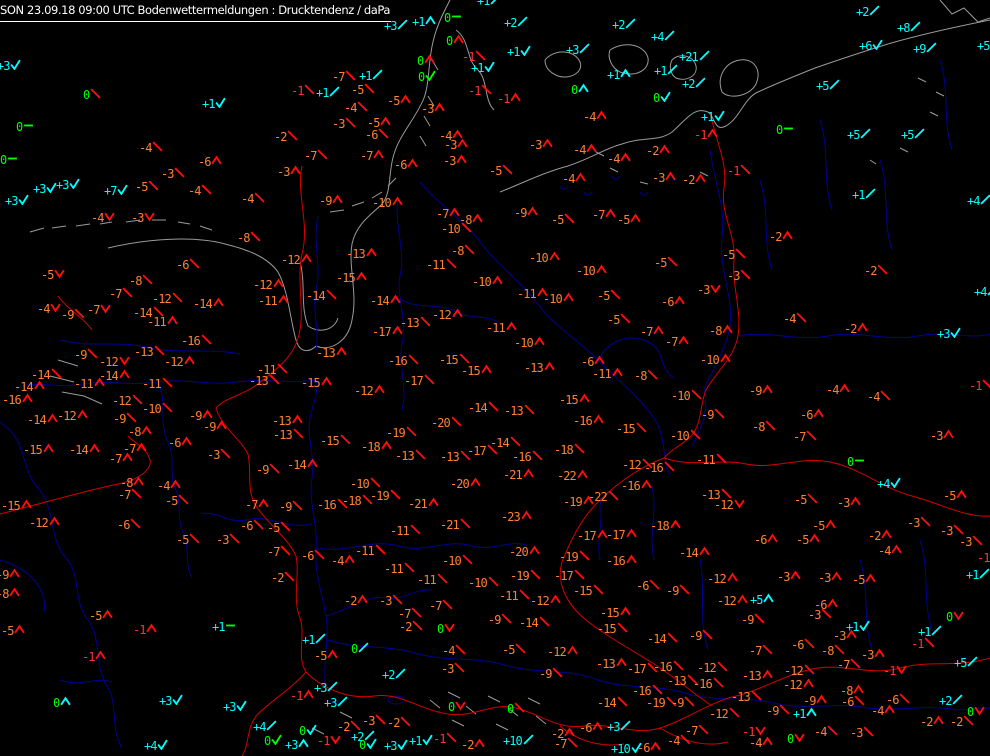  Describe the element at coordinates (708, 683) in the screenshot. I see `station-report: -16` at that location.